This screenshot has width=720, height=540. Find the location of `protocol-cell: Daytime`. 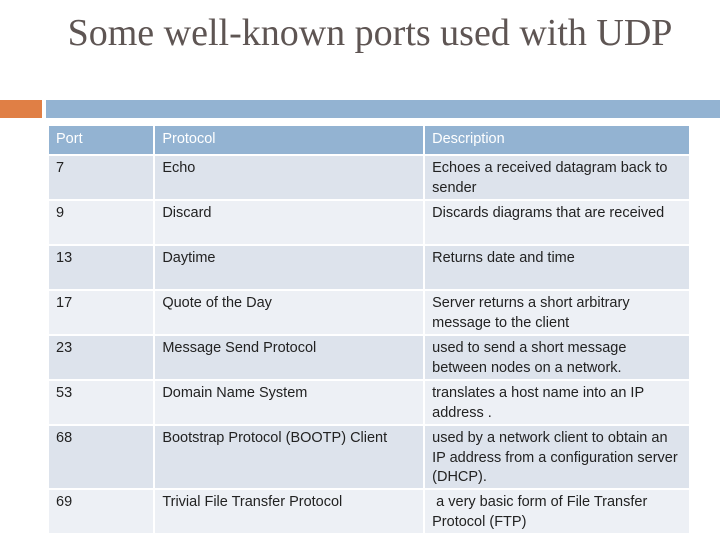

protocol-cell: Daytime is located at coordinates (289, 267).